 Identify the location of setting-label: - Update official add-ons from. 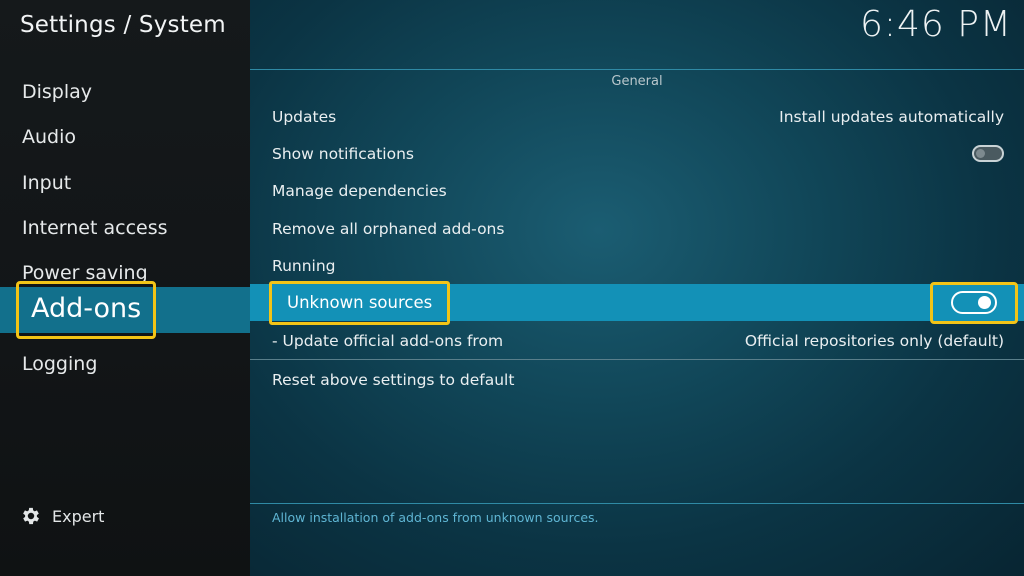
(388, 340).